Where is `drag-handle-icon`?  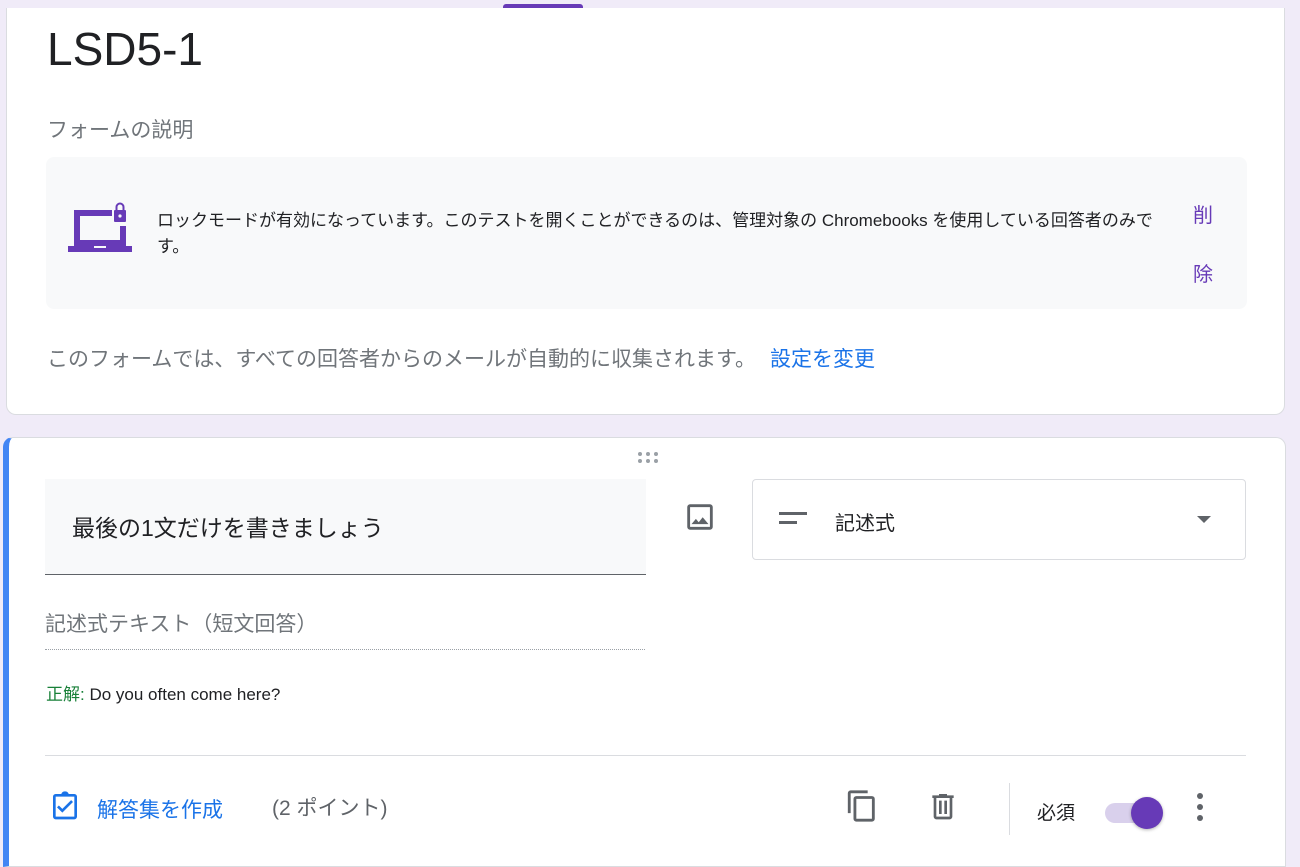 drag-handle-icon is located at coordinates (650, 460).